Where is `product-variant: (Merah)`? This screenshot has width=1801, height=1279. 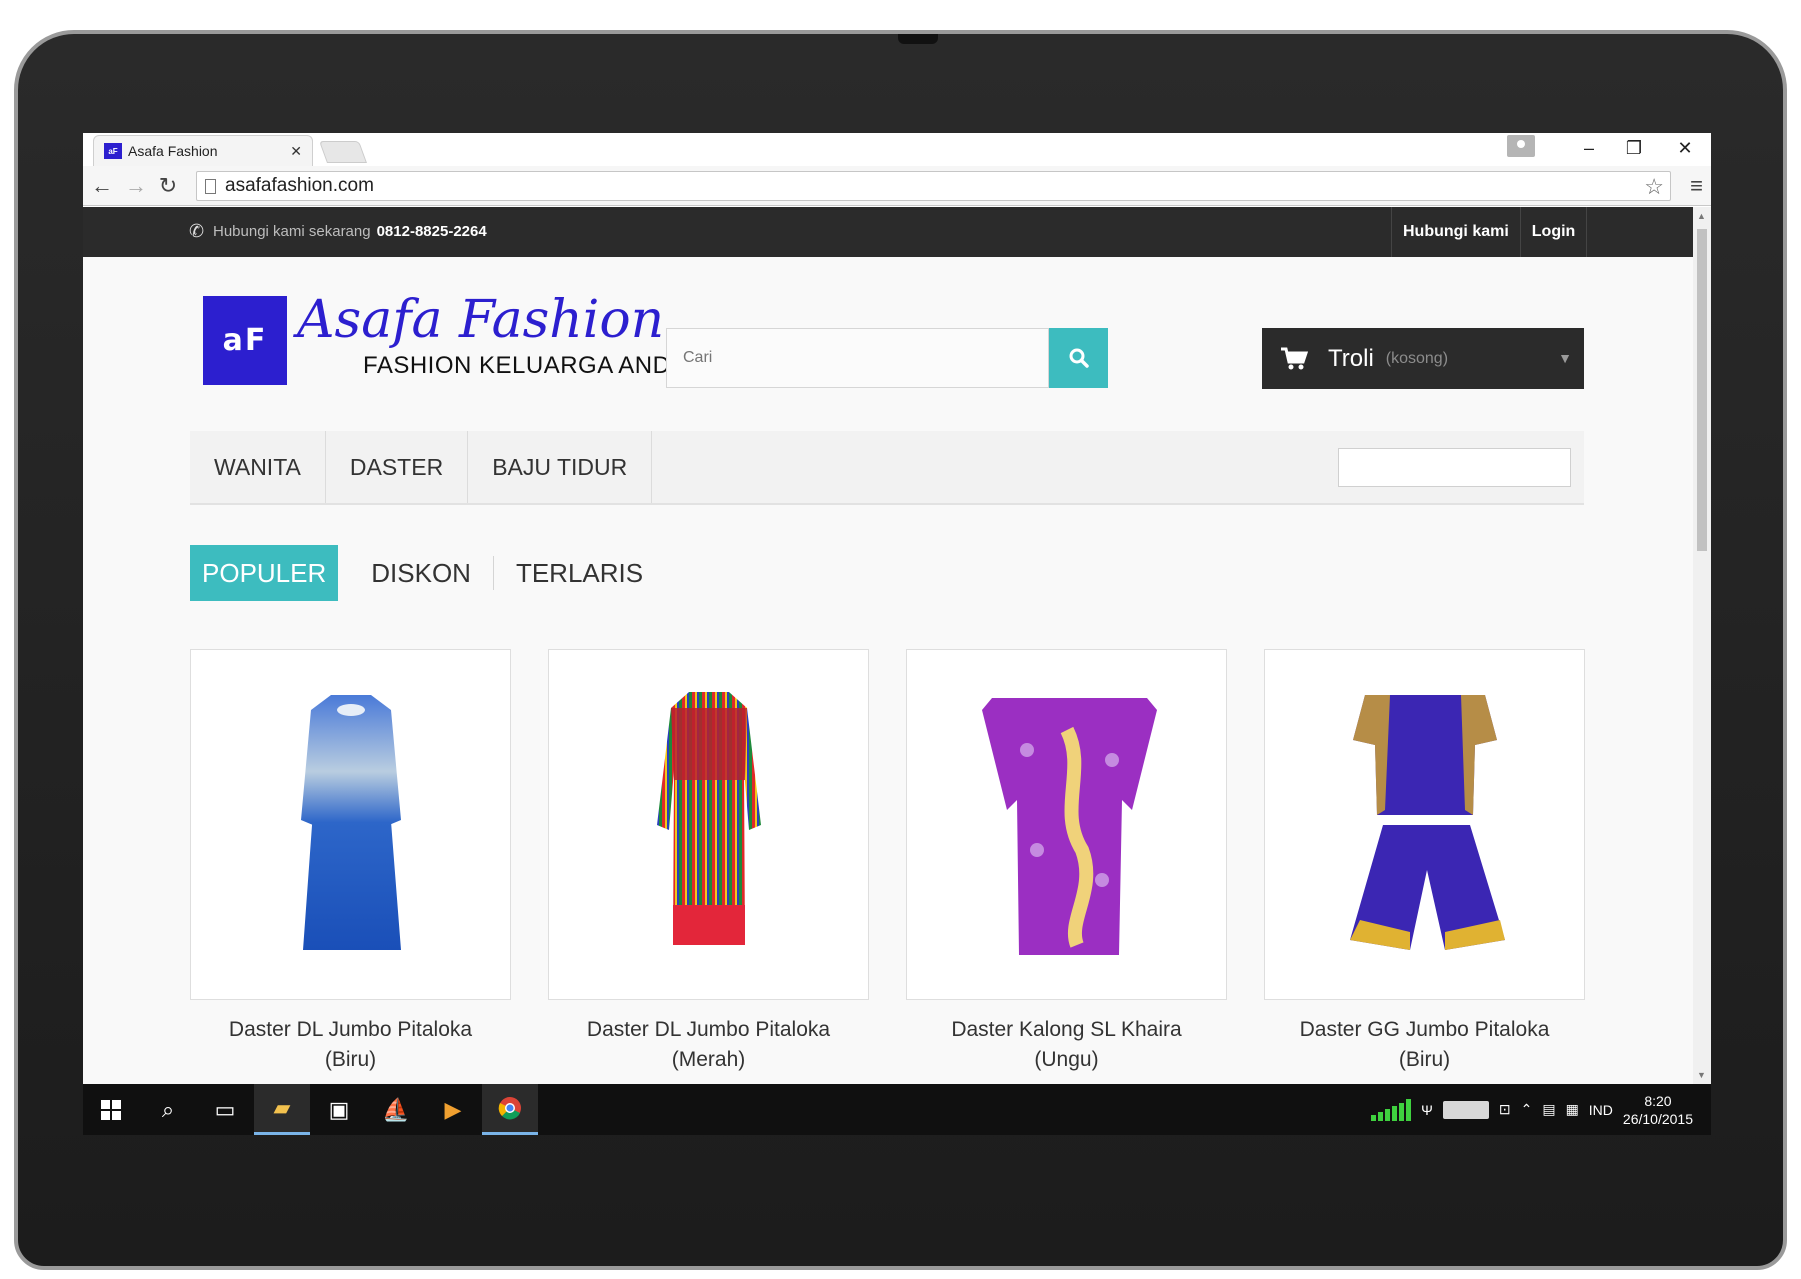
product-variant: (Merah) is located at coordinates (708, 1059).